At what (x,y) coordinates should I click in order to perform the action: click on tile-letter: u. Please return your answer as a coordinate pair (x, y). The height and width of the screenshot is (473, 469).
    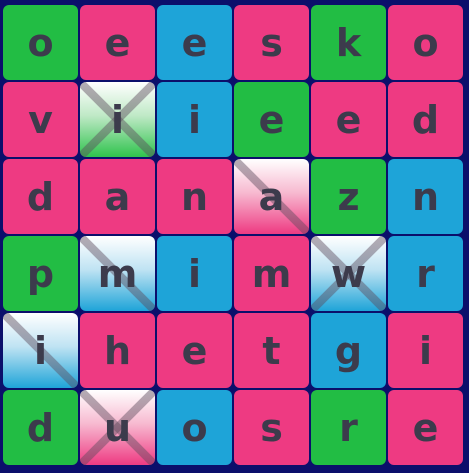
    Looking at the image, I should click on (117, 427).